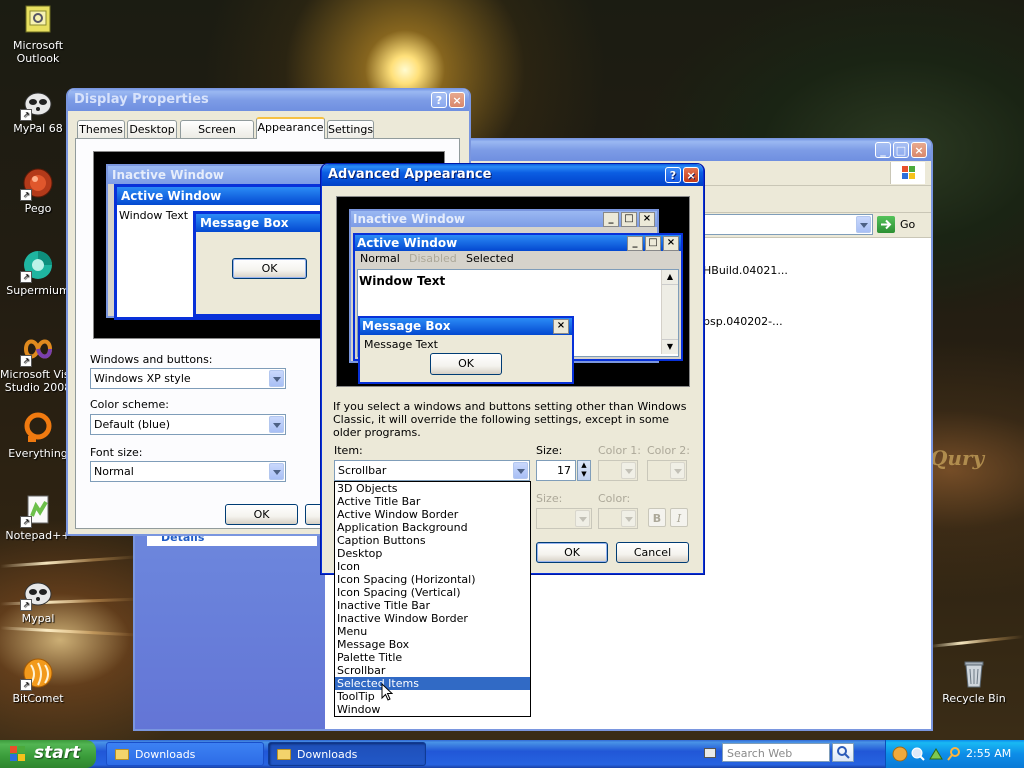 The image size is (1024, 768). What do you see at coordinates (38, 52) in the screenshot?
I see `desktop-icon-label: Microsoft Outlook` at bounding box center [38, 52].